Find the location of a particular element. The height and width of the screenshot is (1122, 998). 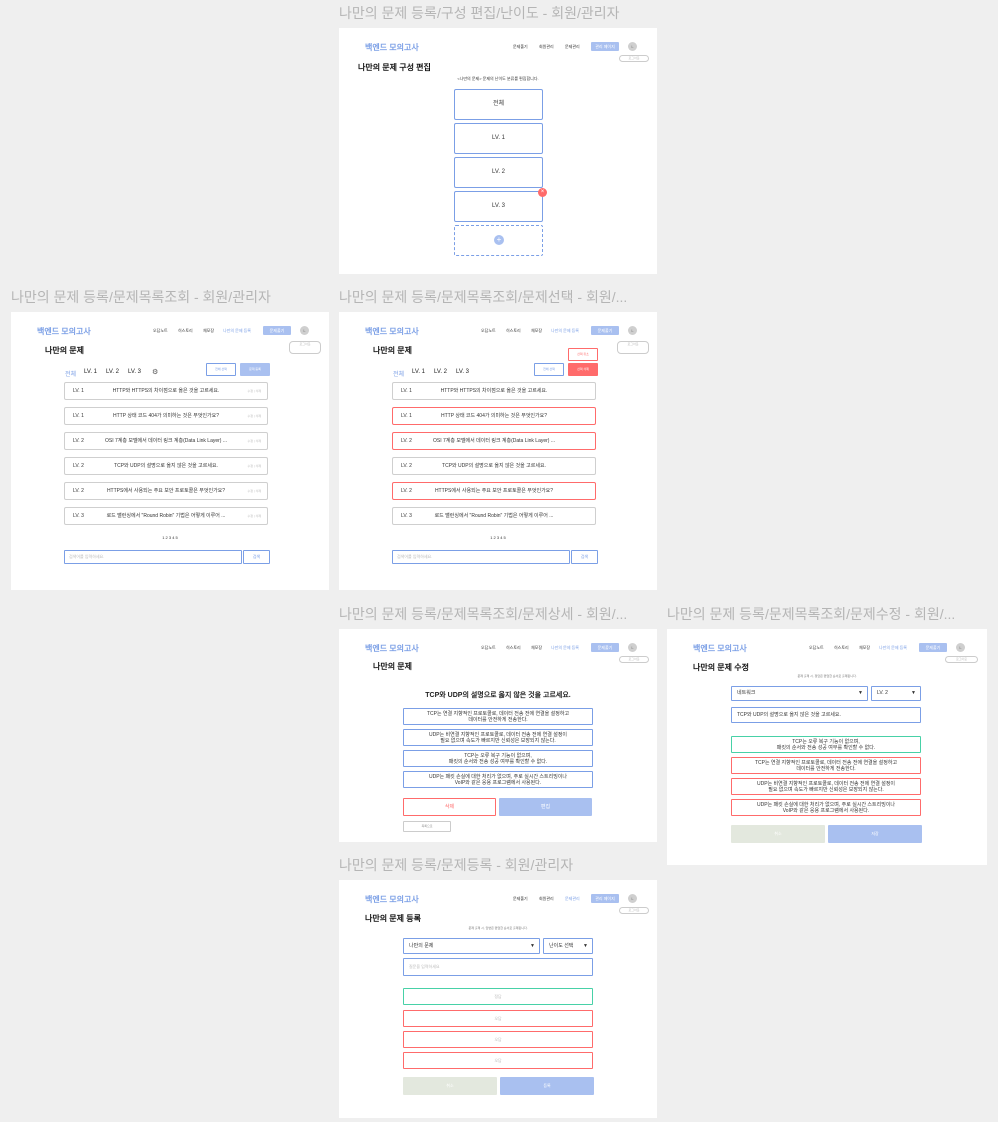

save-button: 저장 is located at coordinates (875, 834).